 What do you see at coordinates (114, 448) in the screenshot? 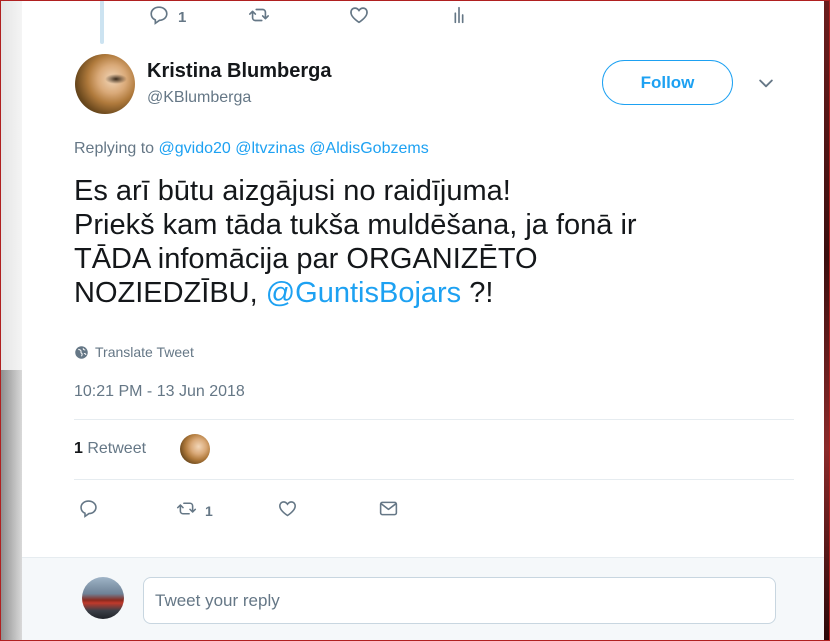
I see `retweet-label: Retweet` at bounding box center [114, 448].